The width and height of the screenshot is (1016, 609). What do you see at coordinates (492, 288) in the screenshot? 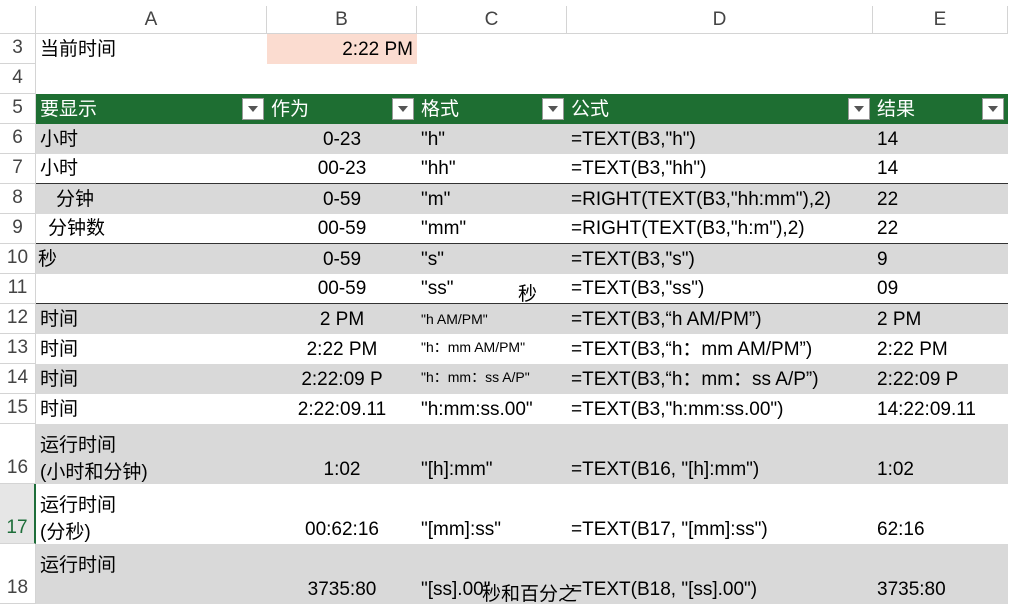
I see `cell-c: "ss"` at bounding box center [492, 288].